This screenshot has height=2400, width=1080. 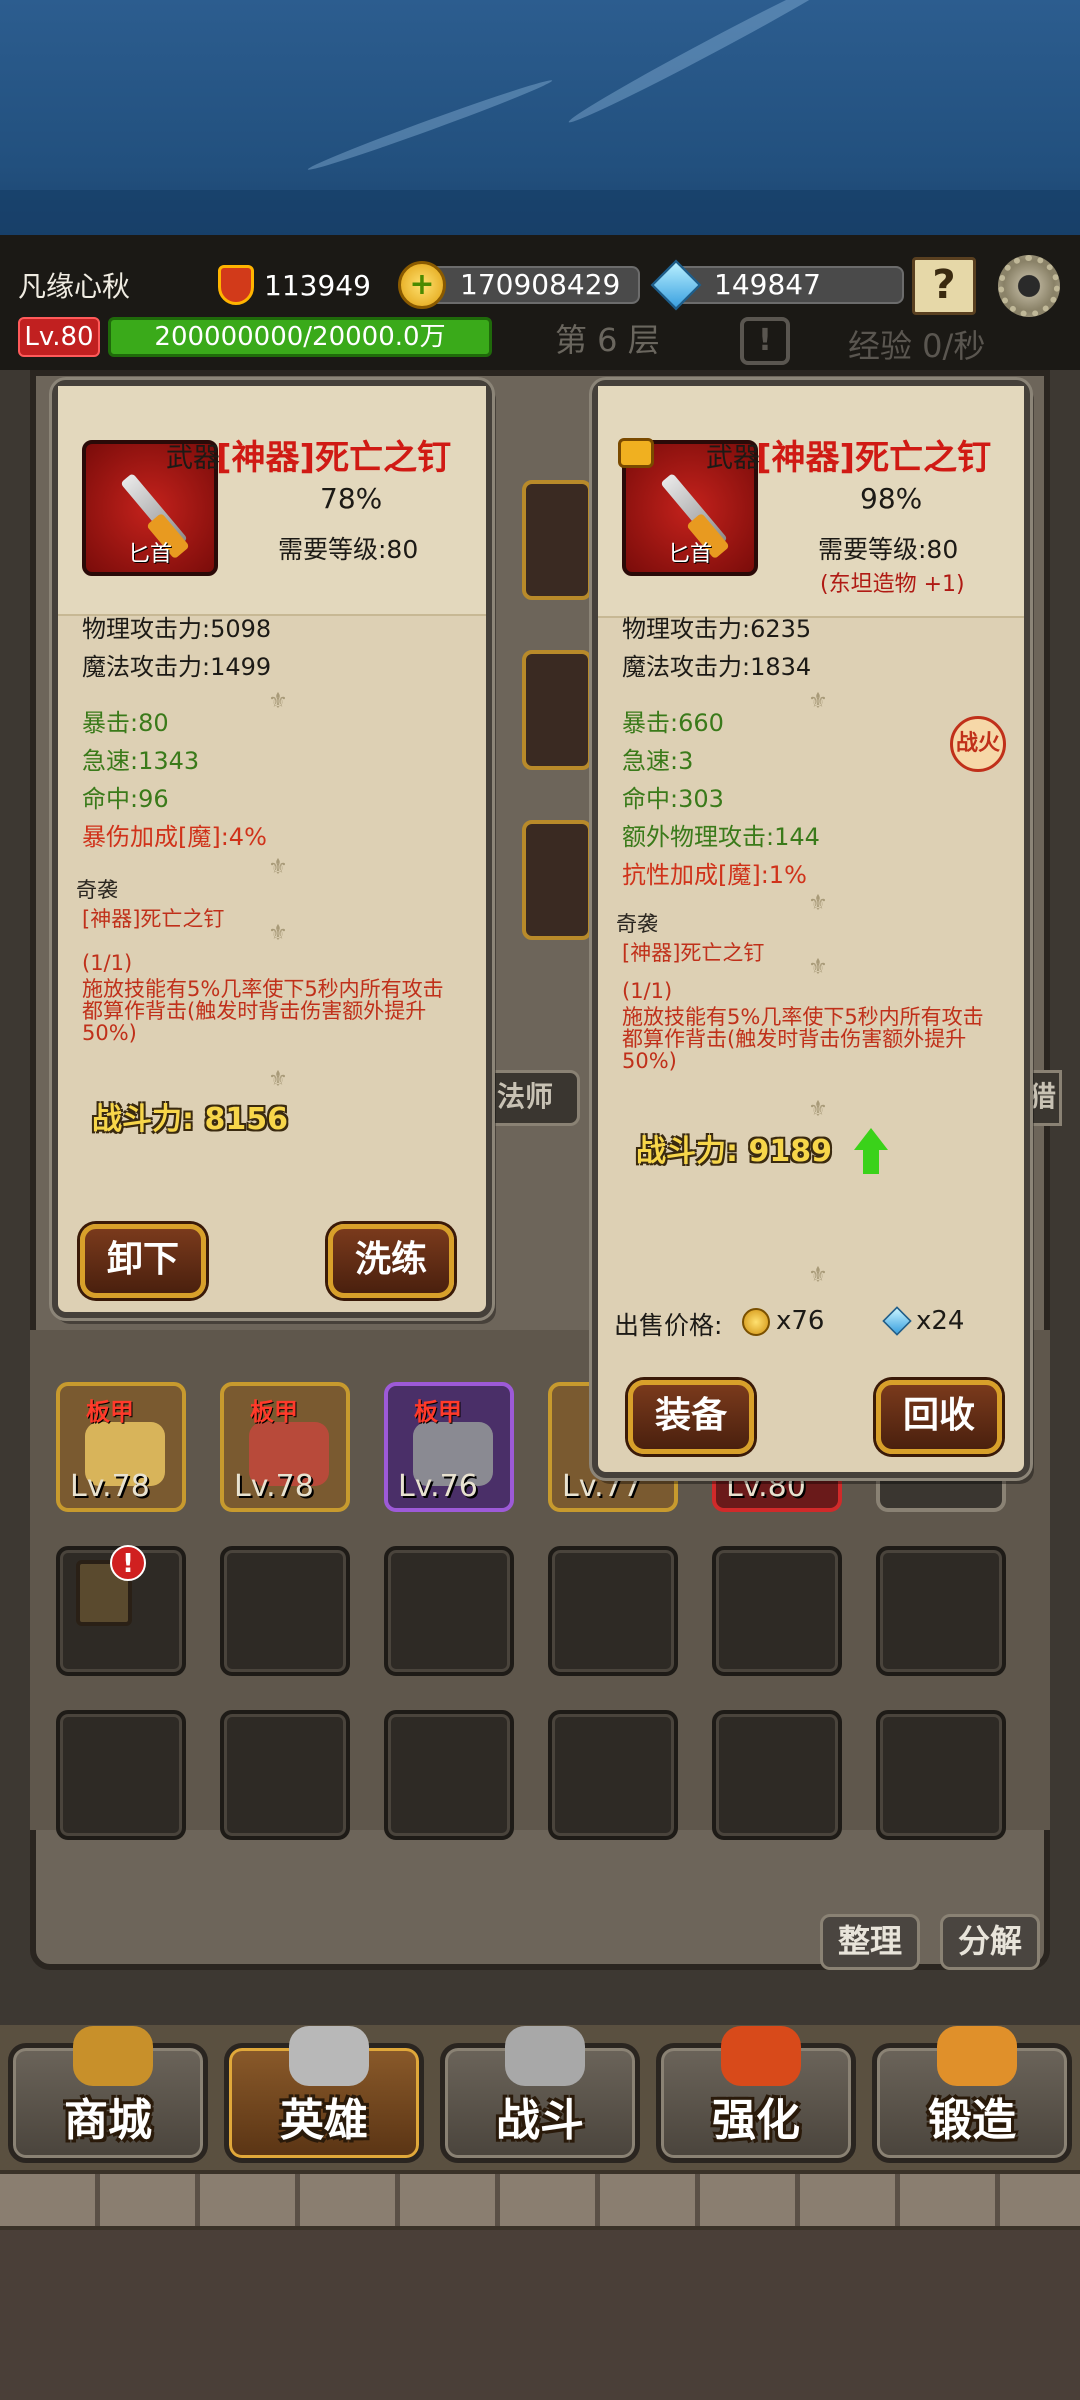 I want to click on gold-plus-icon: +, so click(x=422, y=285).